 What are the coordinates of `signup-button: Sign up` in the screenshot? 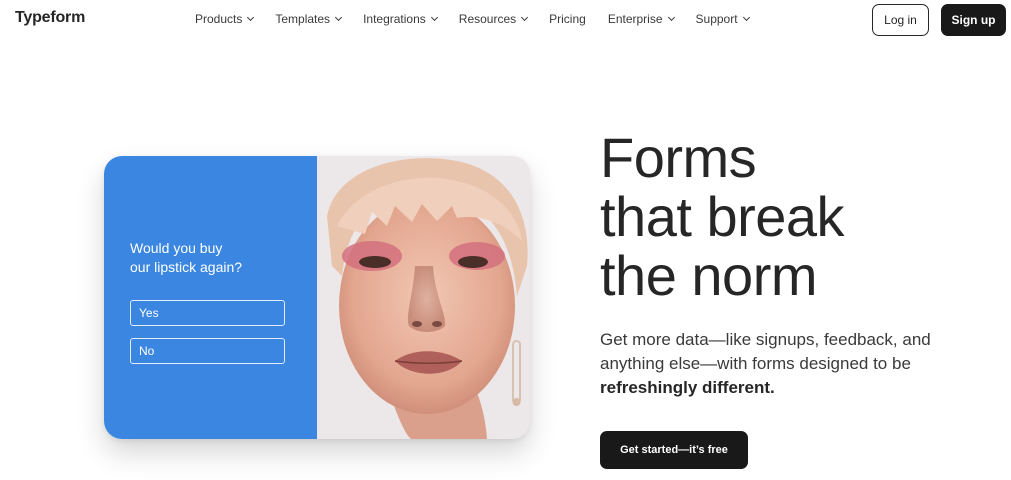 It's located at (973, 20).